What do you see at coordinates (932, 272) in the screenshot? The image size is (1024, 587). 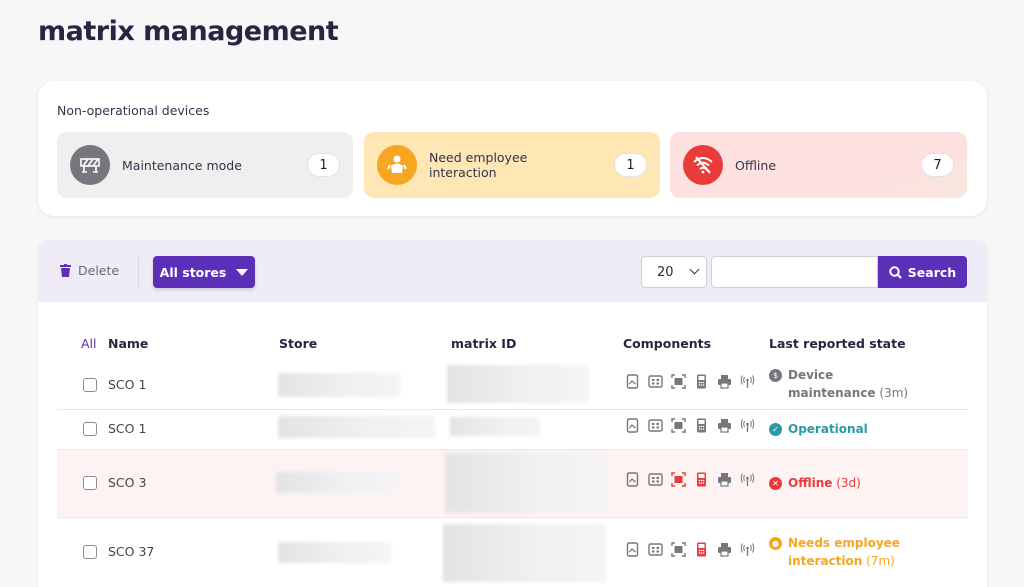 I see `search-label: Search` at bounding box center [932, 272].